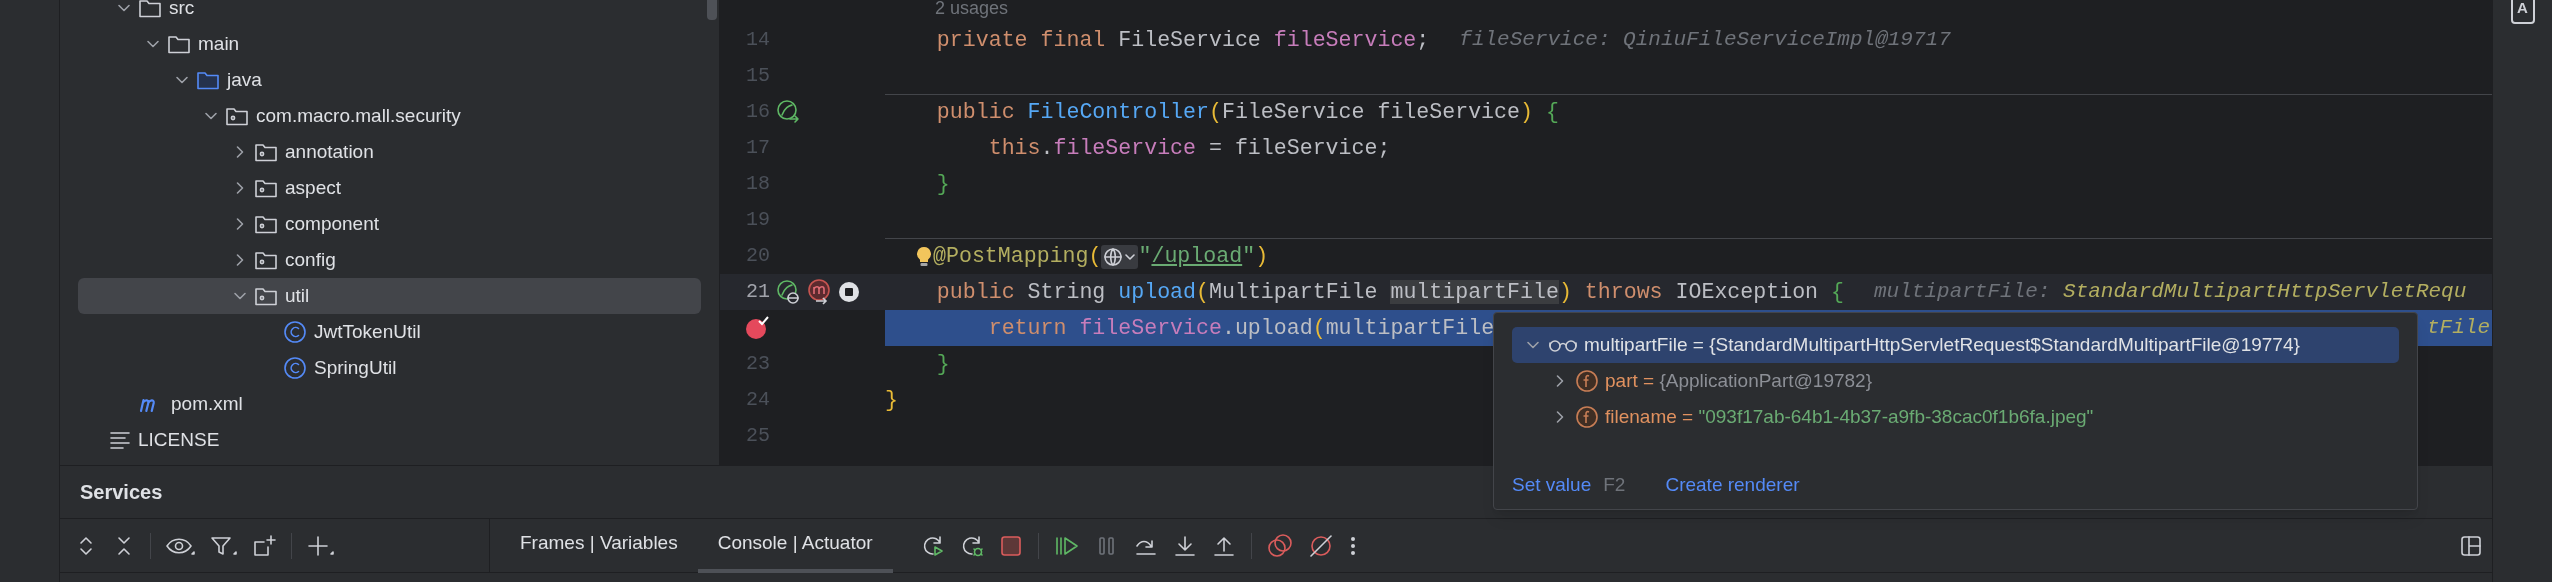  What do you see at coordinates (1120, 256) in the screenshot?
I see `globe-icon` at bounding box center [1120, 256].